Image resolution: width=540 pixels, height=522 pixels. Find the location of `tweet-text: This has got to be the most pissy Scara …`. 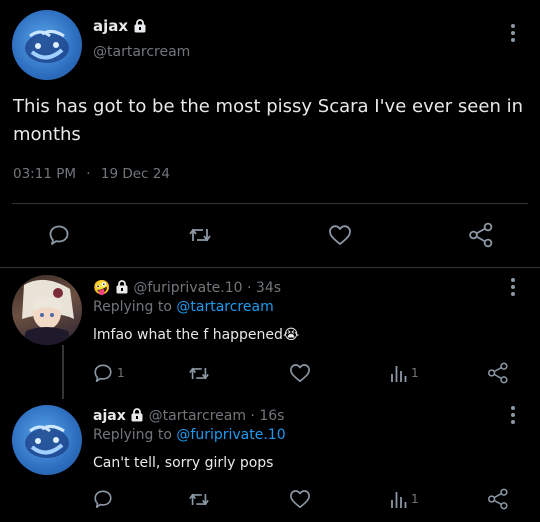

tweet-text: This has got to be the most pissy Scara … is located at coordinates (268, 120).